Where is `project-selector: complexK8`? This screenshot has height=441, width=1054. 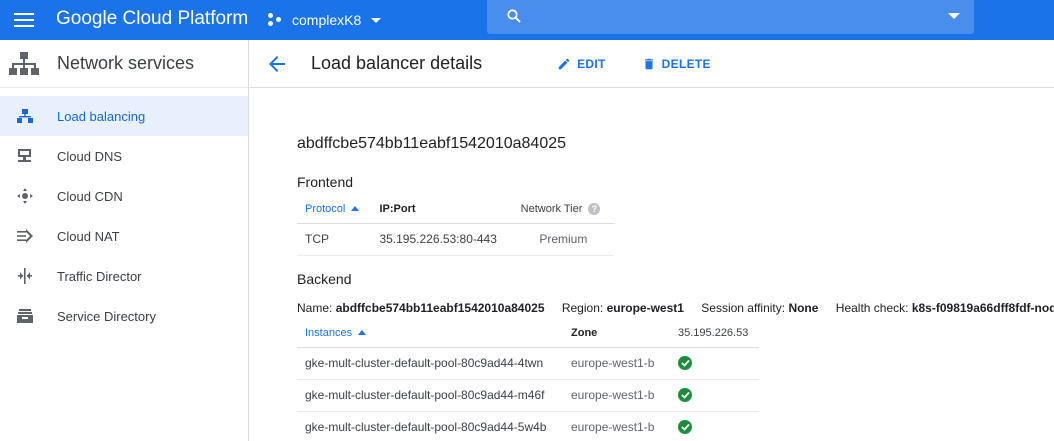 project-selector: complexK8 is located at coordinates (325, 20).